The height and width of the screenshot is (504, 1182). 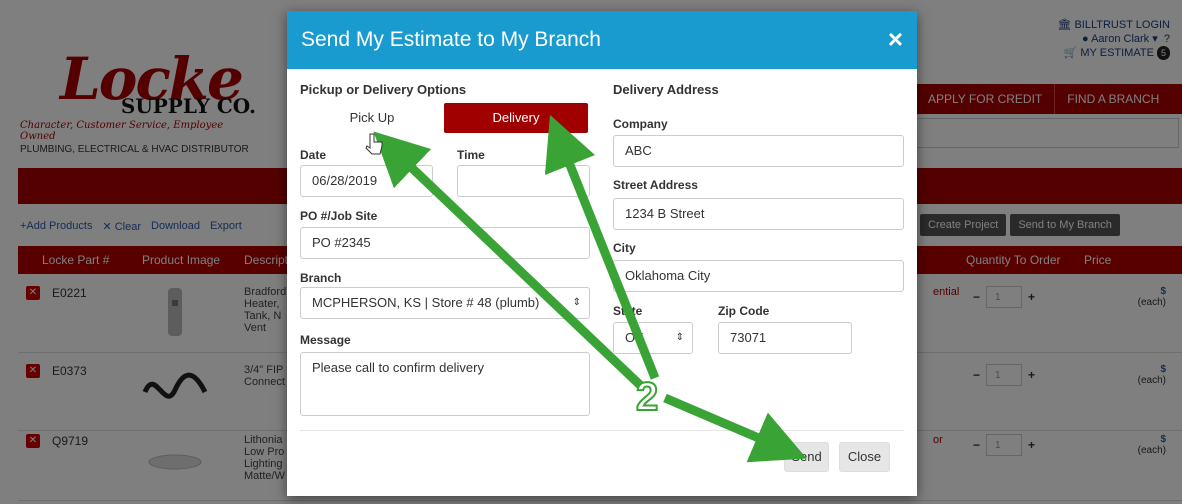 I want to click on arrow-to-pickup, so click(x=508, y=260).